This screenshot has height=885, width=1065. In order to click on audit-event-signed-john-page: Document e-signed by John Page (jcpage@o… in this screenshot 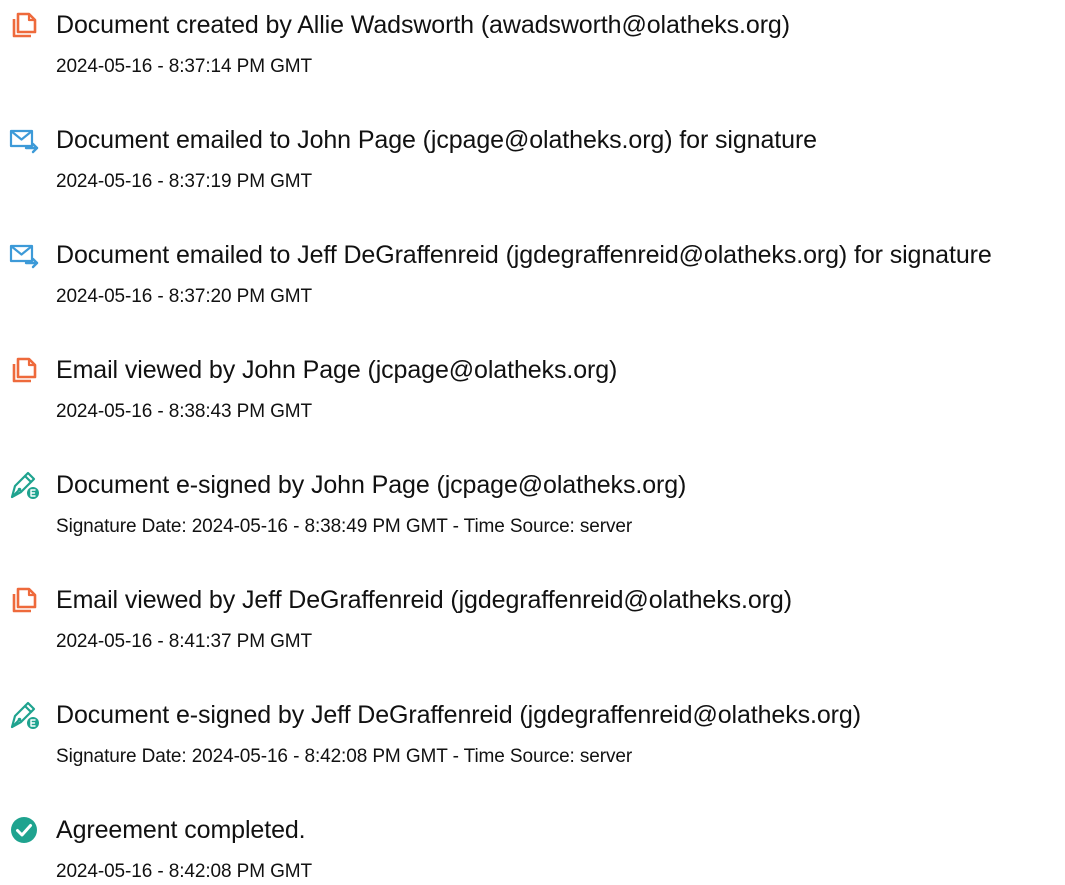, I will do `click(532, 500)`.